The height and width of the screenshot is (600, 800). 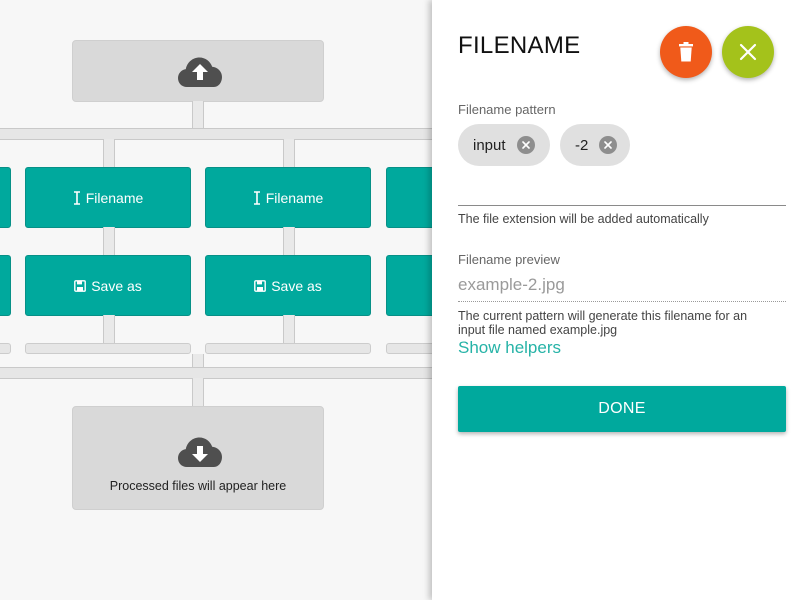 I want to click on cloud-upload-icon, so click(x=200, y=72).